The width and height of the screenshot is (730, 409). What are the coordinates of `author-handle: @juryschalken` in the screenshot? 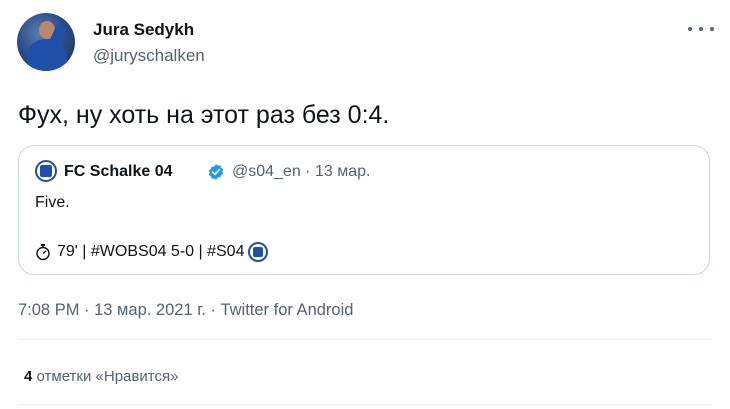 It's located at (149, 56).